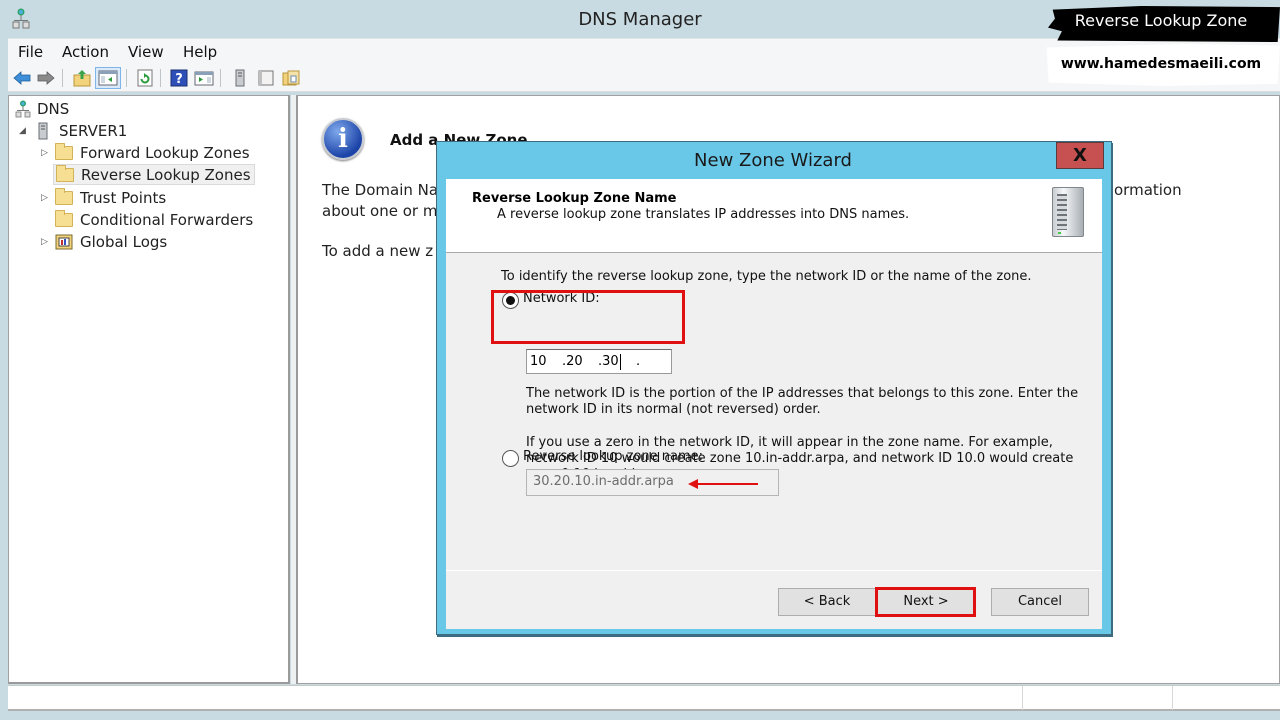  Describe the element at coordinates (773, 160) in the screenshot. I see `dialog-title: New Zone Wizard` at that location.